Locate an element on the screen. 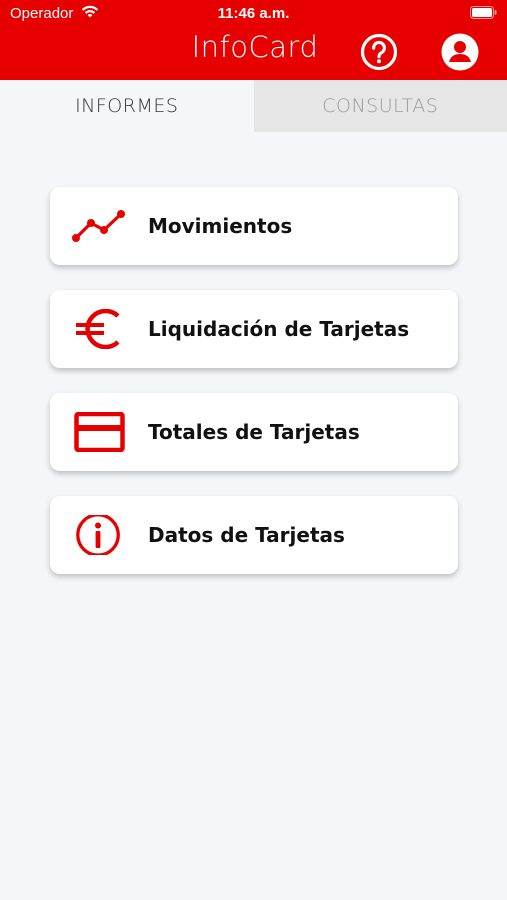 Image resolution: width=507 pixels, height=900 pixels. menu-item-label: Totales de Tarjetas is located at coordinates (254, 432).